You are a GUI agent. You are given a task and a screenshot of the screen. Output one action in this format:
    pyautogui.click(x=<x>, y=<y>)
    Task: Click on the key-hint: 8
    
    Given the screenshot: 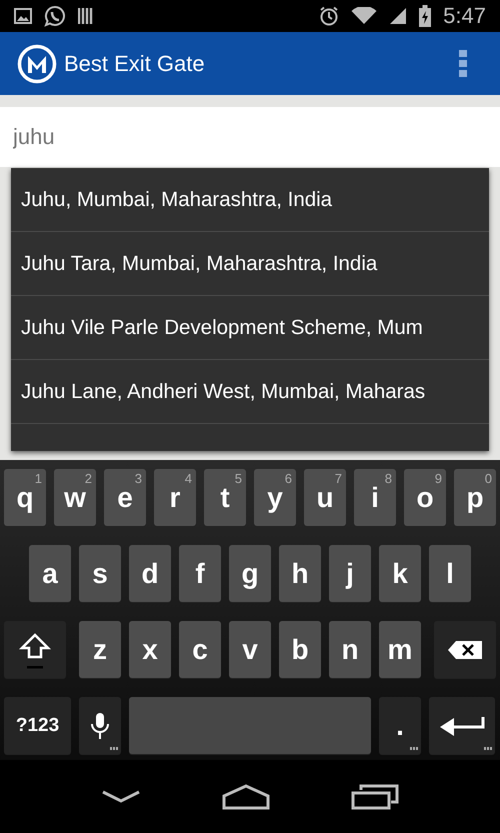 What is the action you would take?
    pyautogui.click(x=388, y=478)
    